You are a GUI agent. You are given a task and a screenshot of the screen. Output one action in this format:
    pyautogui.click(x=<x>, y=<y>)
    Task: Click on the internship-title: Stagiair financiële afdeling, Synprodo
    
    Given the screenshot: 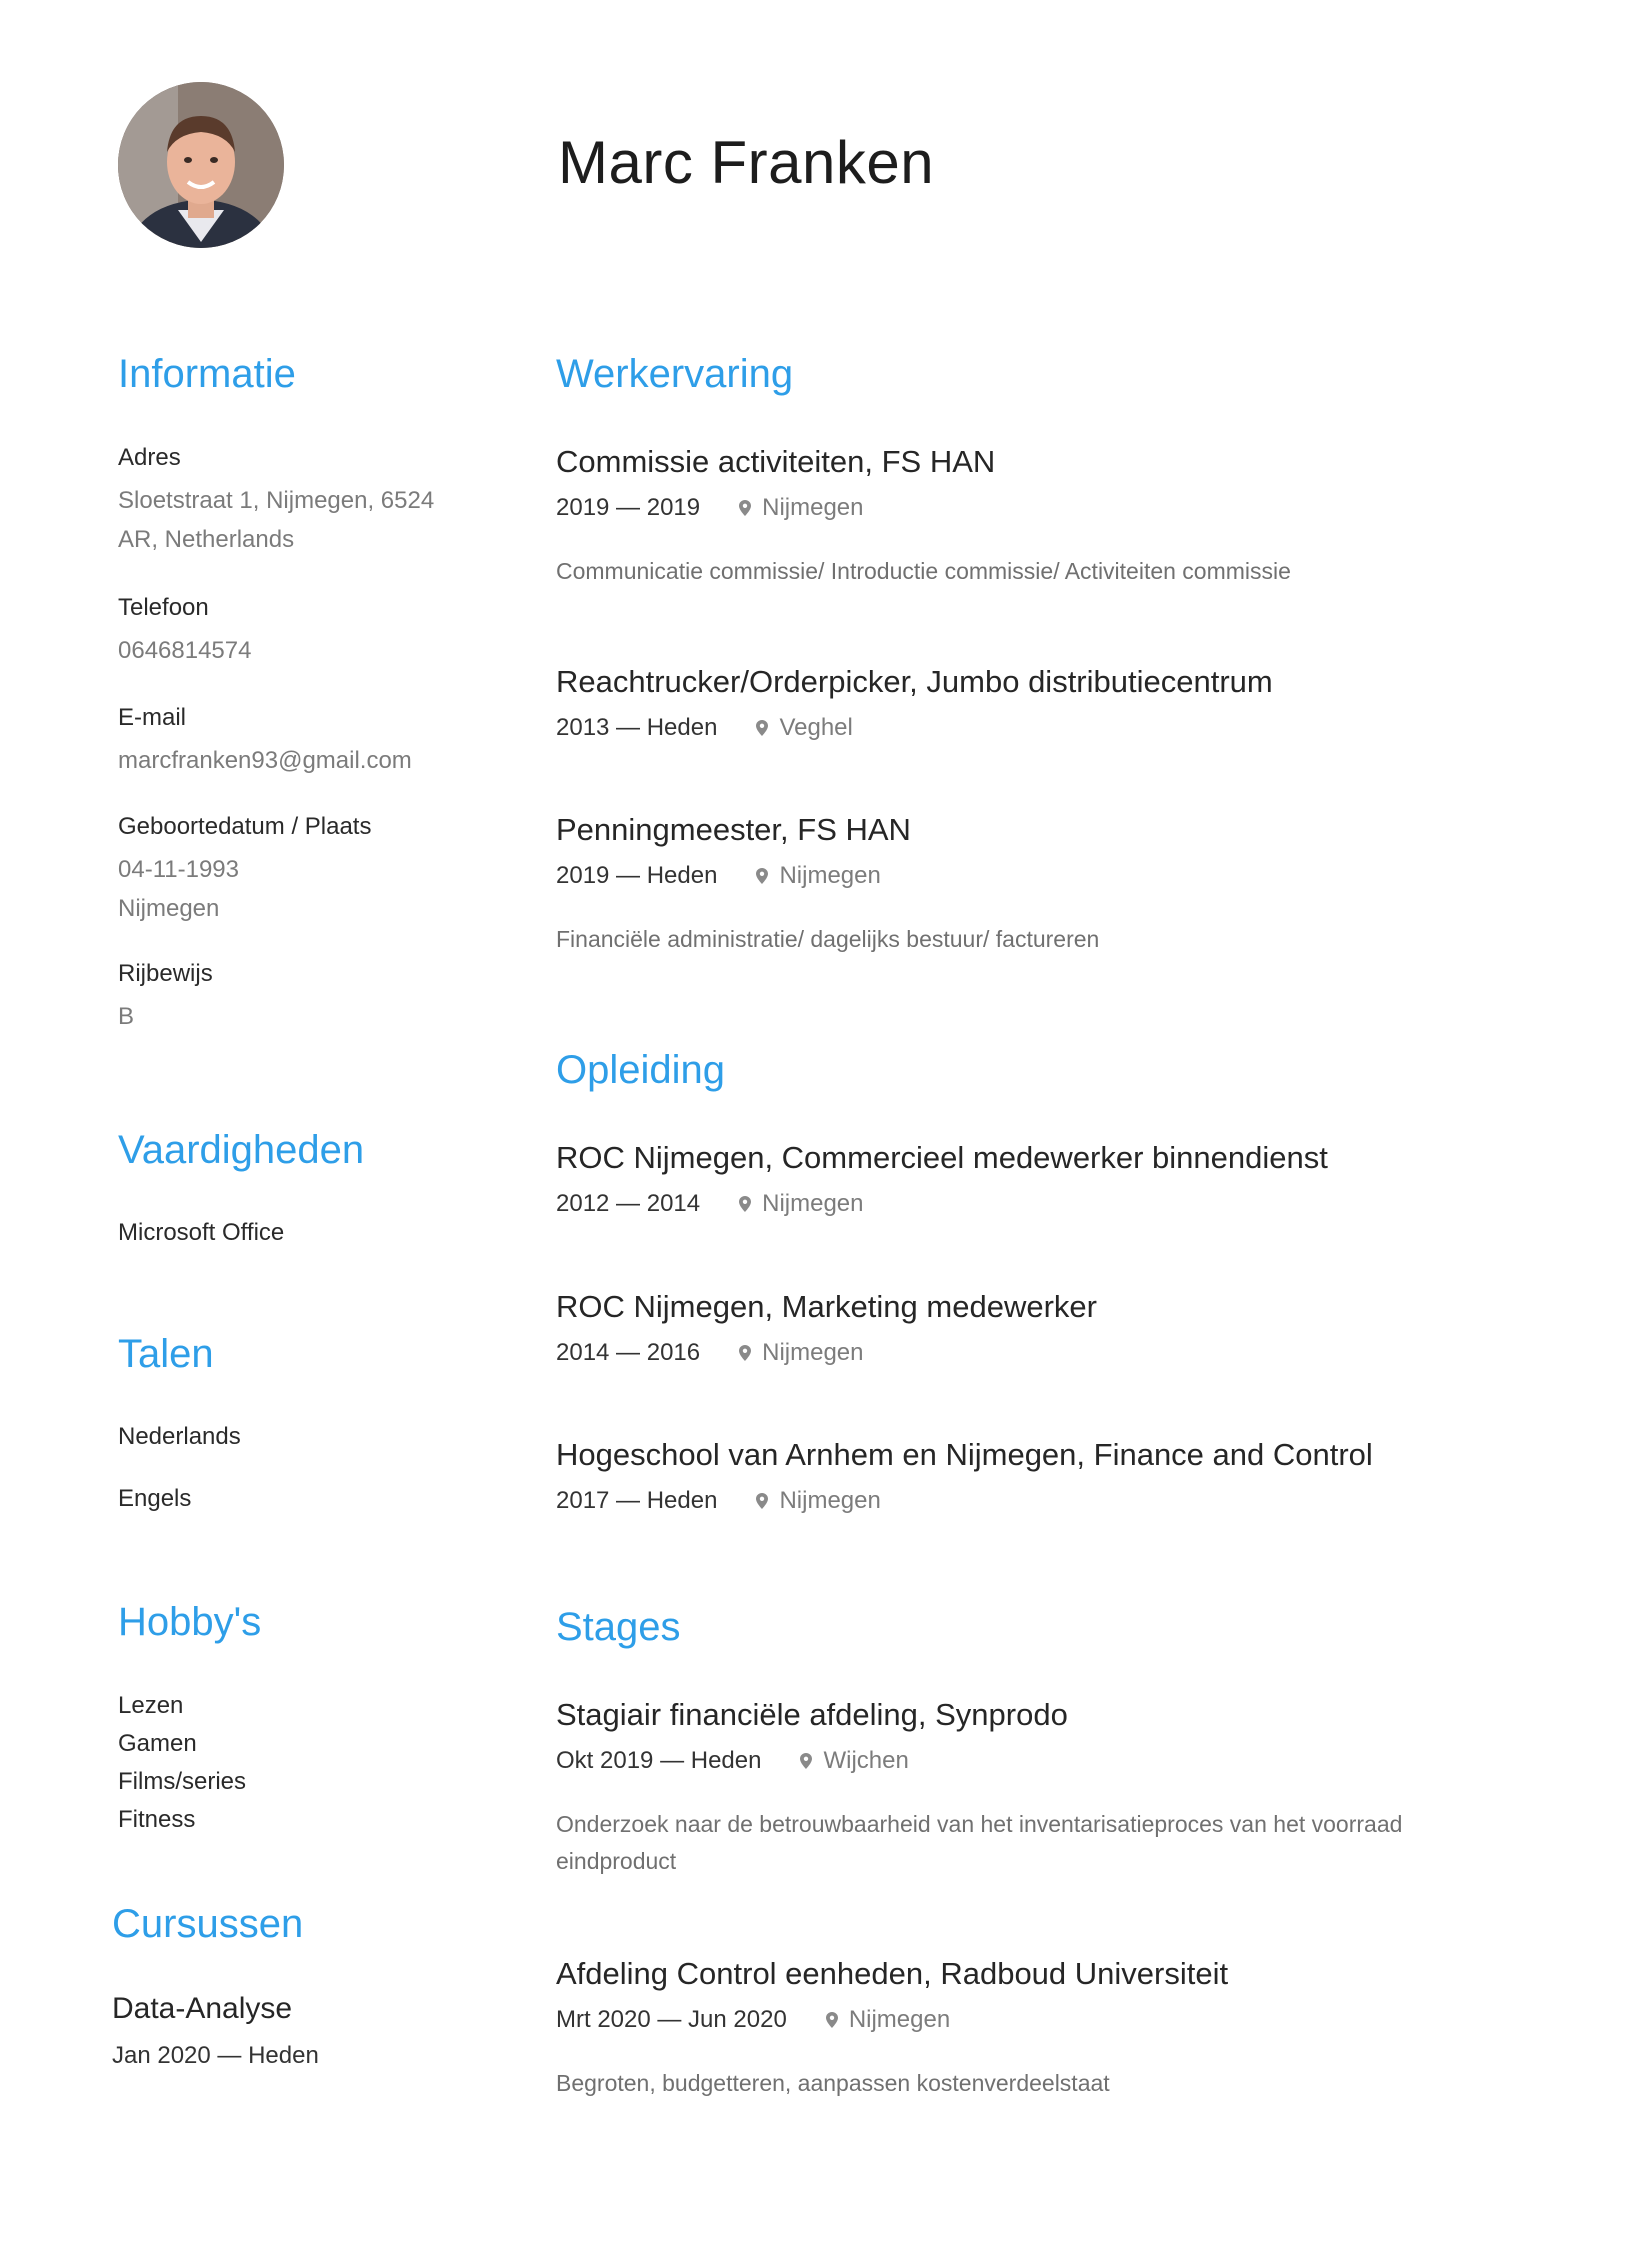 What is the action you would take?
    pyautogui.click(x=812, y=1714)
    